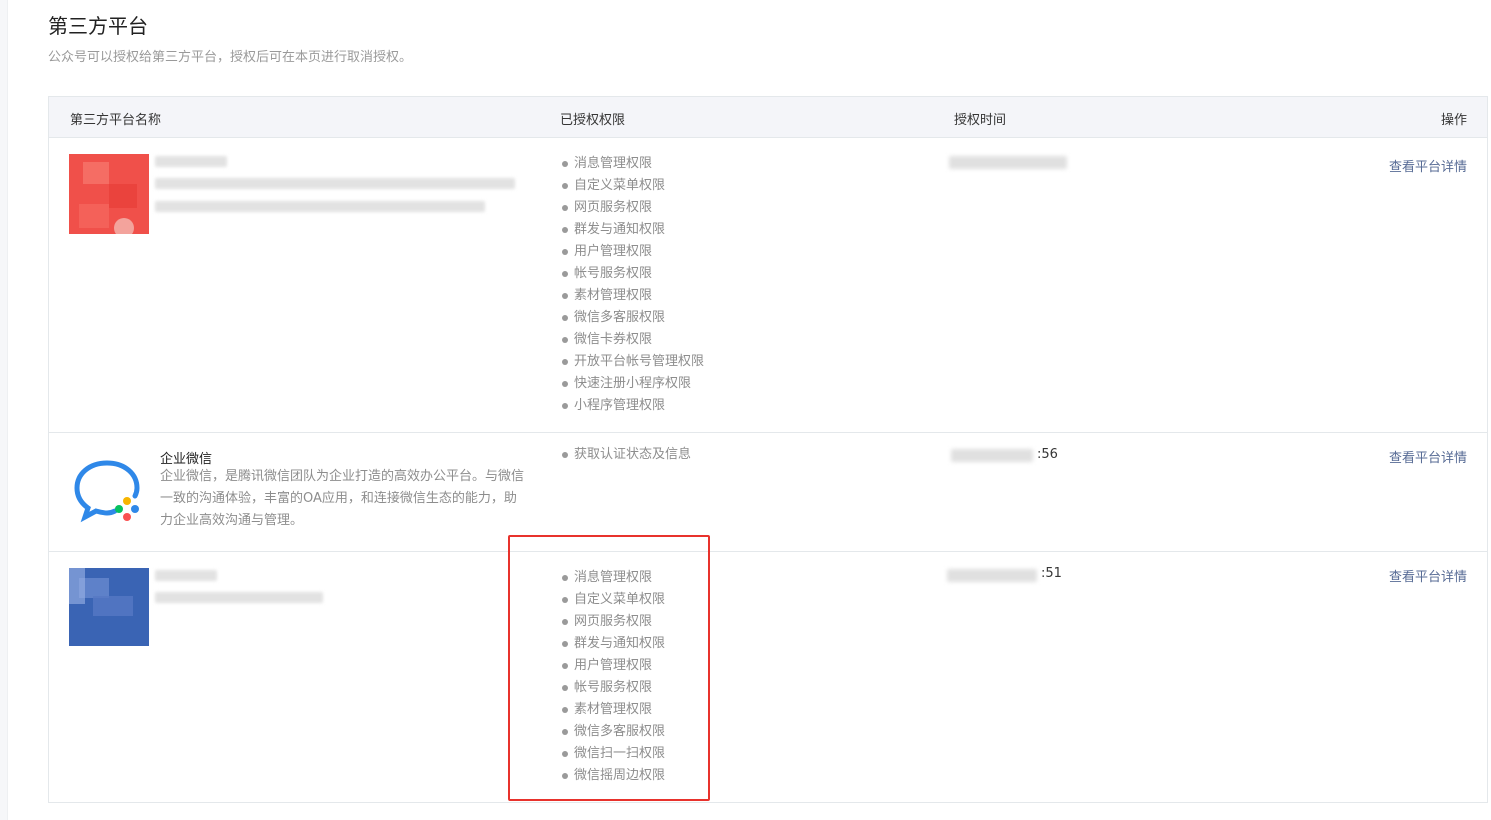 The image size is (1491, 820). I want to click on permission-item: 帐号服务权限, so click(632, 274).